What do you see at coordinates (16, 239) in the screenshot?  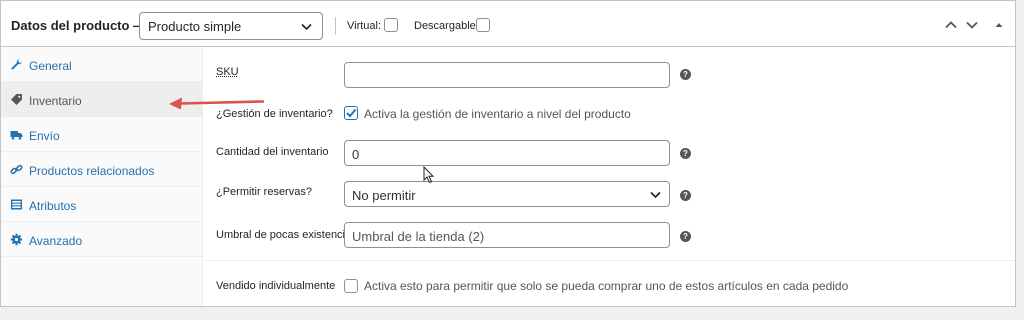 I see `gear-icon` at bounding box center [16, 239].